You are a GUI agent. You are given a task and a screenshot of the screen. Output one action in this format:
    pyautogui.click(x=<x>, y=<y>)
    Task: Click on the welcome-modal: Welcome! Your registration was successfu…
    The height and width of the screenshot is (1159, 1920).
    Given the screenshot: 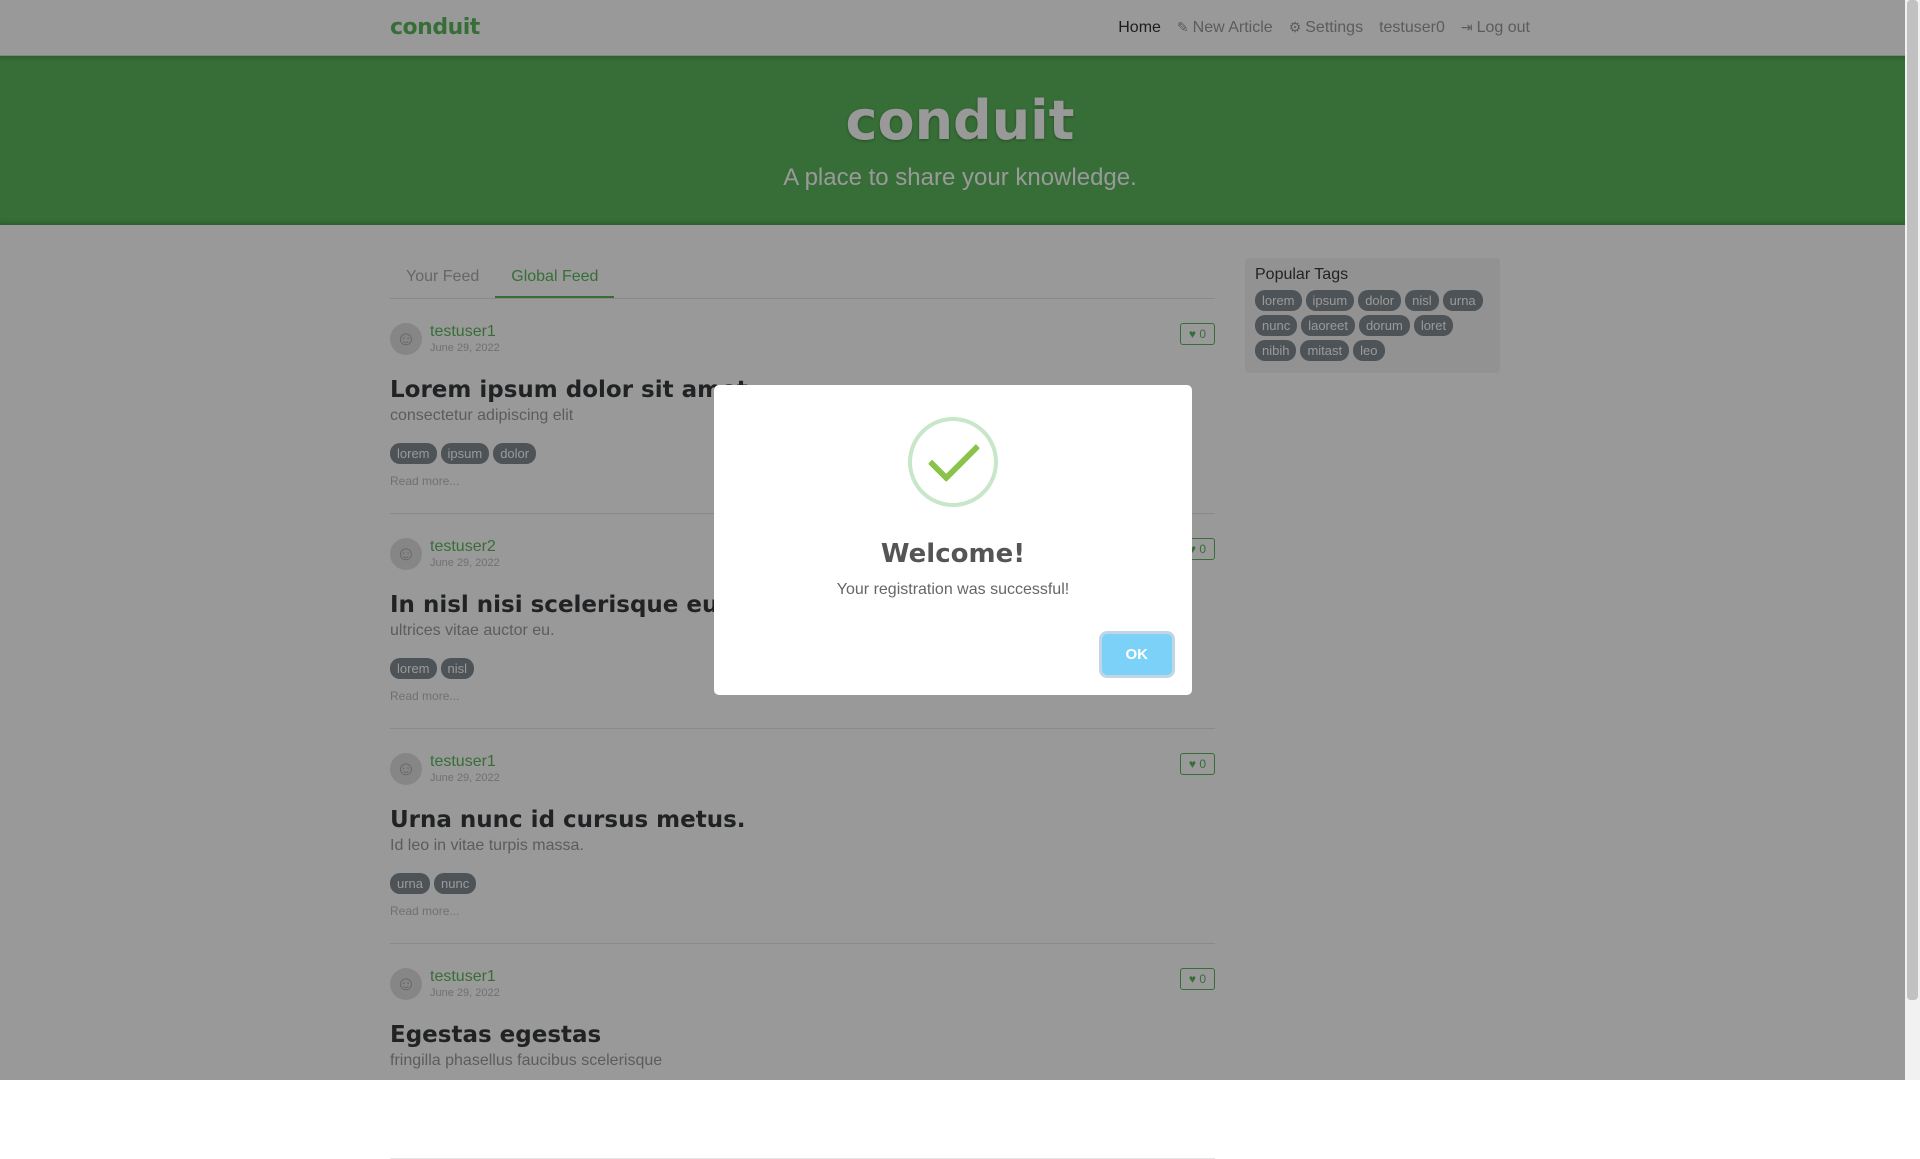 What is the action you would take?
    pyautogui.click(x=953, y=540)
    